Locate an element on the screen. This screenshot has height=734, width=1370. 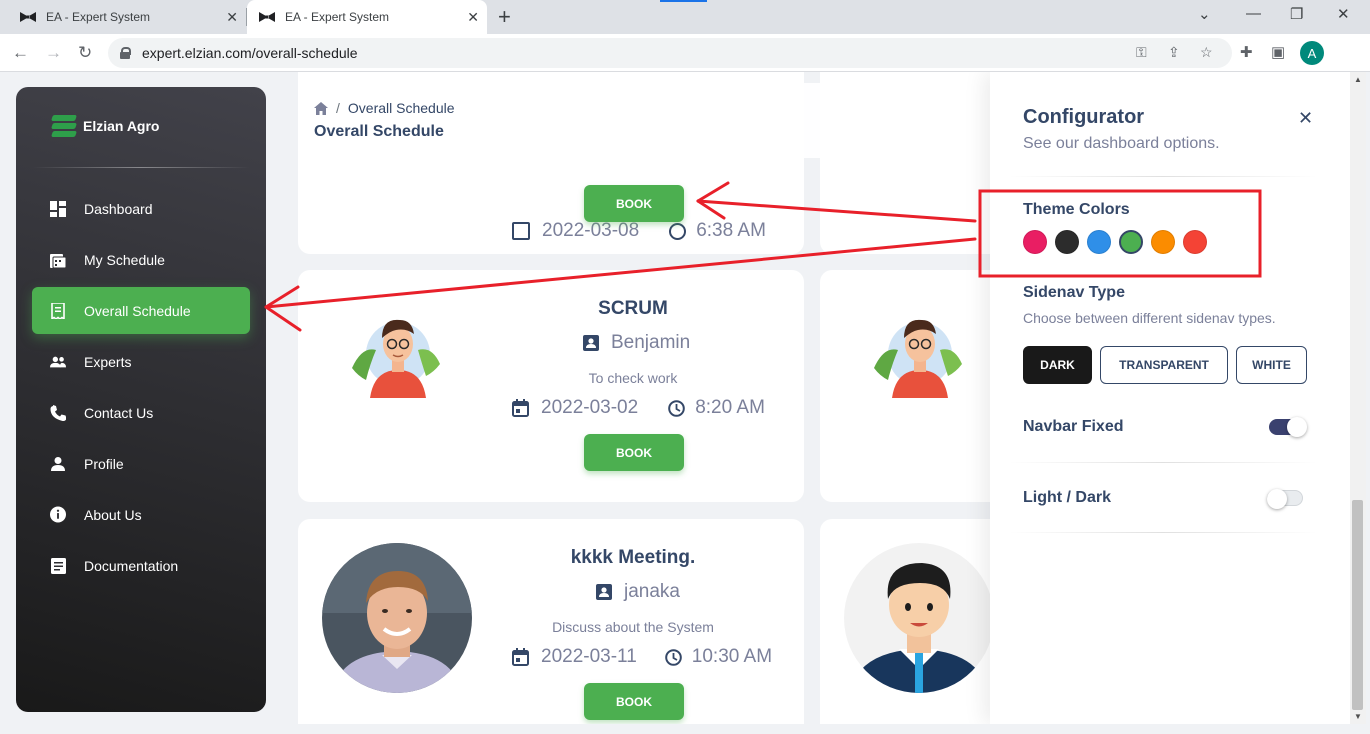
card-expert: Benjamin is located at coordinates (651, 342).